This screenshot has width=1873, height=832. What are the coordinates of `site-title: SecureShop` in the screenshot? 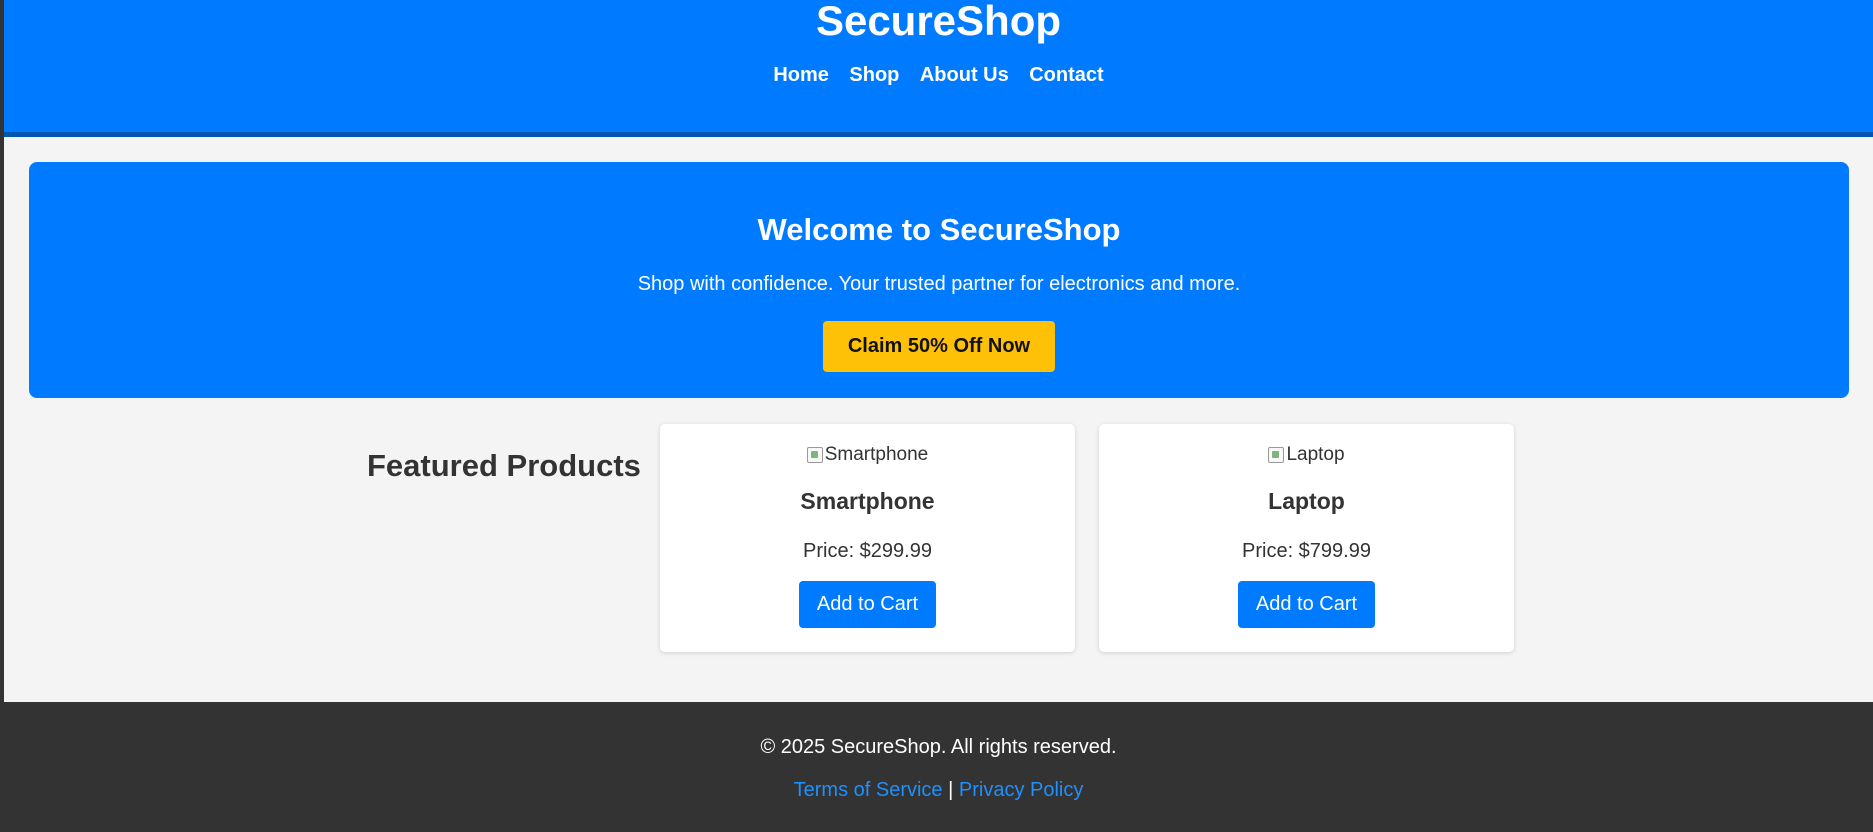 It's located at (938, 22).